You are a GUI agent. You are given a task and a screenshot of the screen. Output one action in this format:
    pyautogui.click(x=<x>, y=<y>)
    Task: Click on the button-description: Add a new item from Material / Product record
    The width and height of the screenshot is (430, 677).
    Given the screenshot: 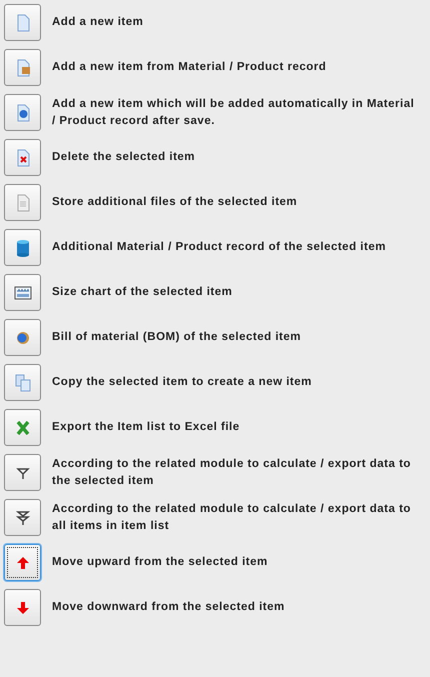 What is the action you would take?
    pyautogui.click(x=189, y=67)
    